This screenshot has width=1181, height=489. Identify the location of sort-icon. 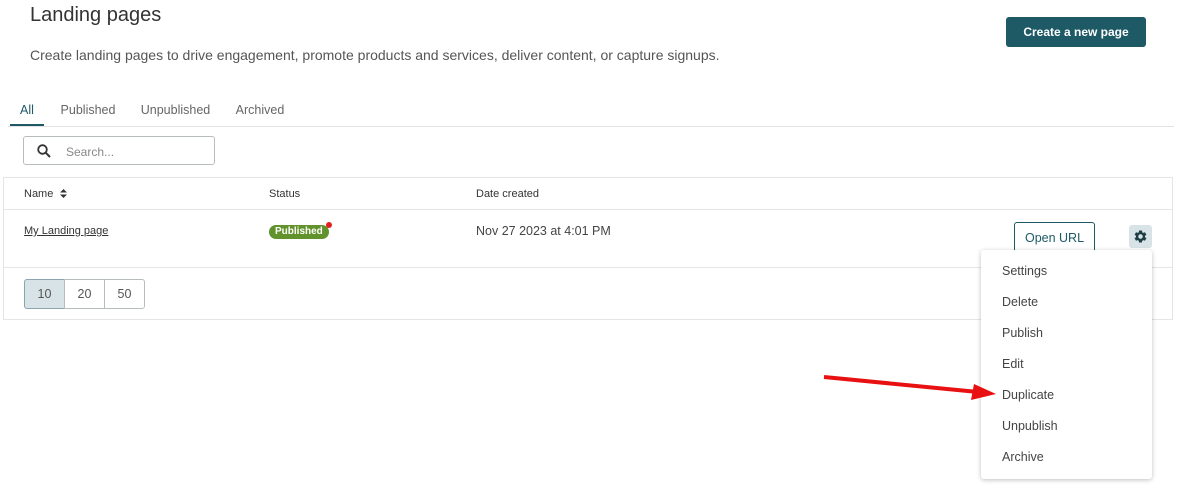
(64, 193).